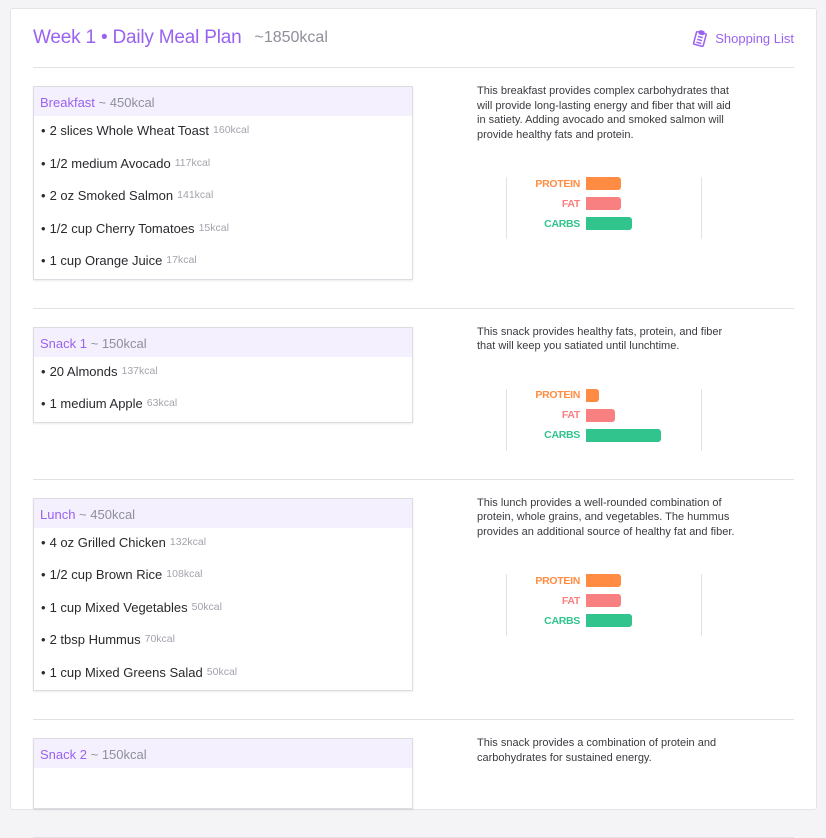 The height and width of the screenshot is (838, 826). Describe the element at coordinates (700, 38) in the screenshot. I see `clipboard-list-icon` at that location.